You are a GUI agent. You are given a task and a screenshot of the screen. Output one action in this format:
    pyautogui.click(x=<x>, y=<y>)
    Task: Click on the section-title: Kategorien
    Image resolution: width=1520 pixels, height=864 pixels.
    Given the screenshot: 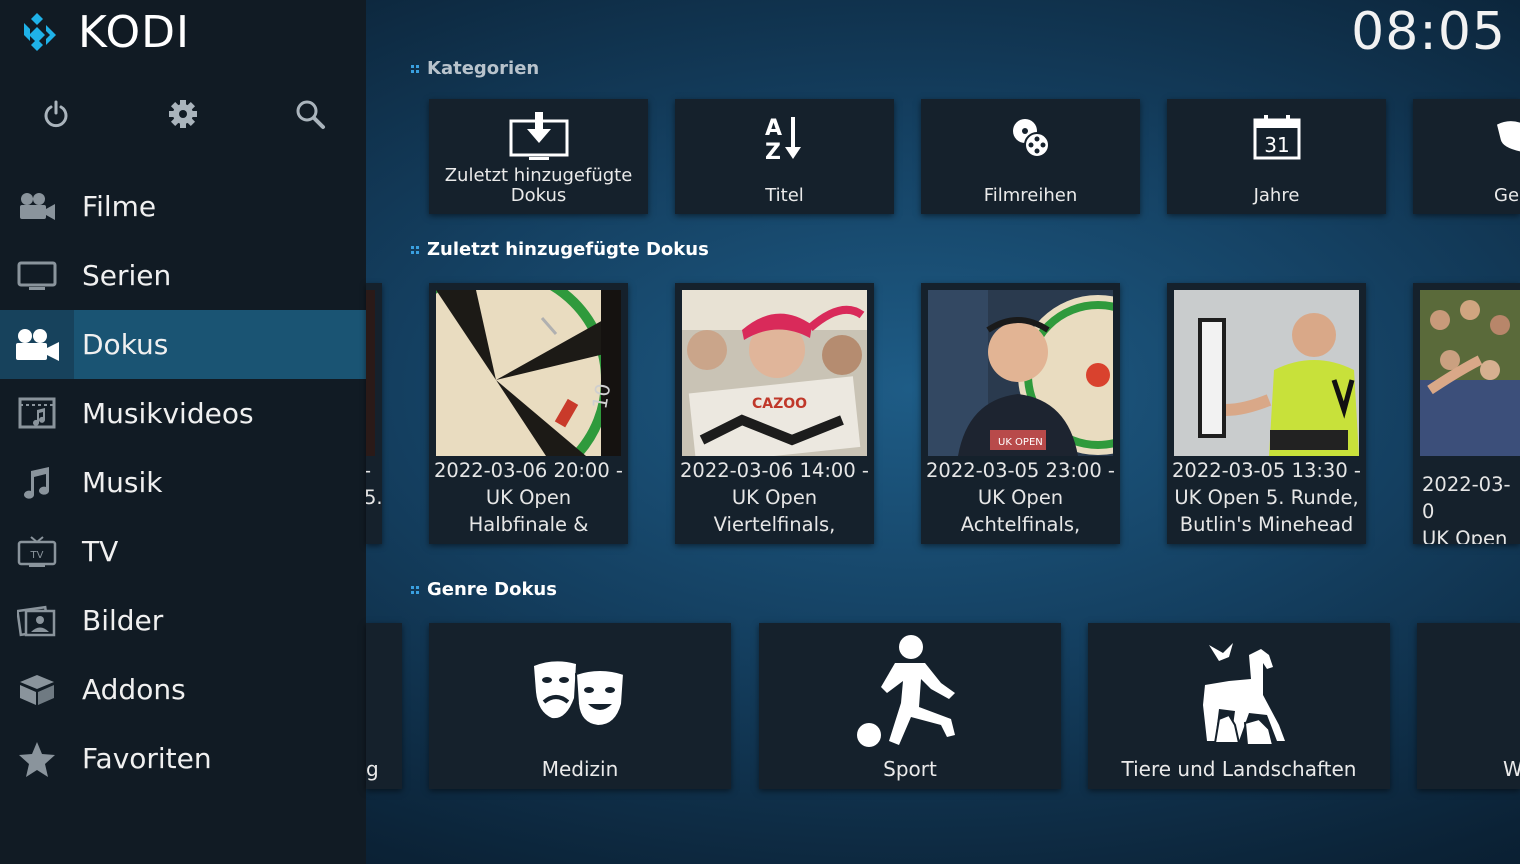 What is the action you would take?
    pyautogui.click(x=483, y=68)
    